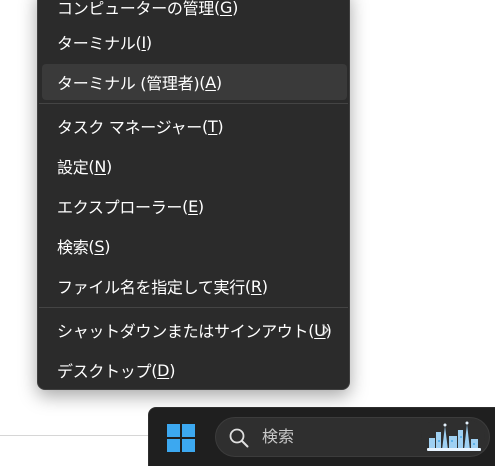 This screenshot has height=466, width=495. Describe the element at coordinates (99, 246) in the screenshot. I see `menu-item-accelerator: S` at that location.